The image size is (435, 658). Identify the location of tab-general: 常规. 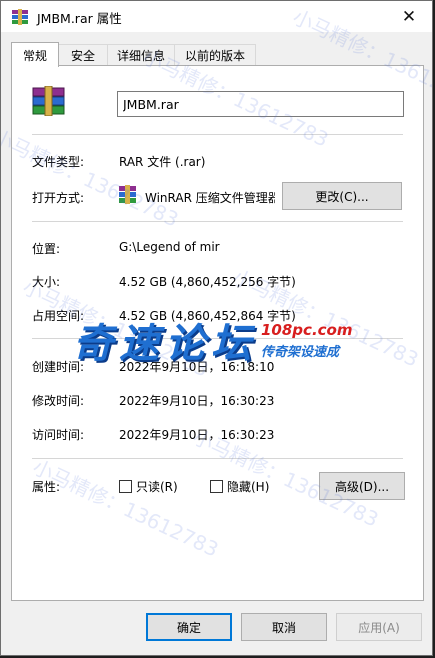
(35, 54).